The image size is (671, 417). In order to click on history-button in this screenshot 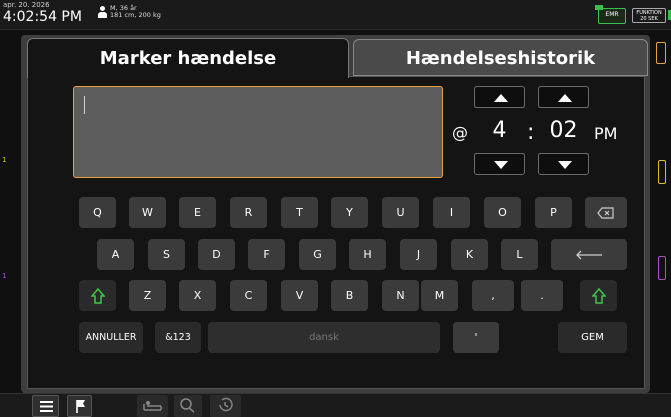, I will do `click(225, 406)`.